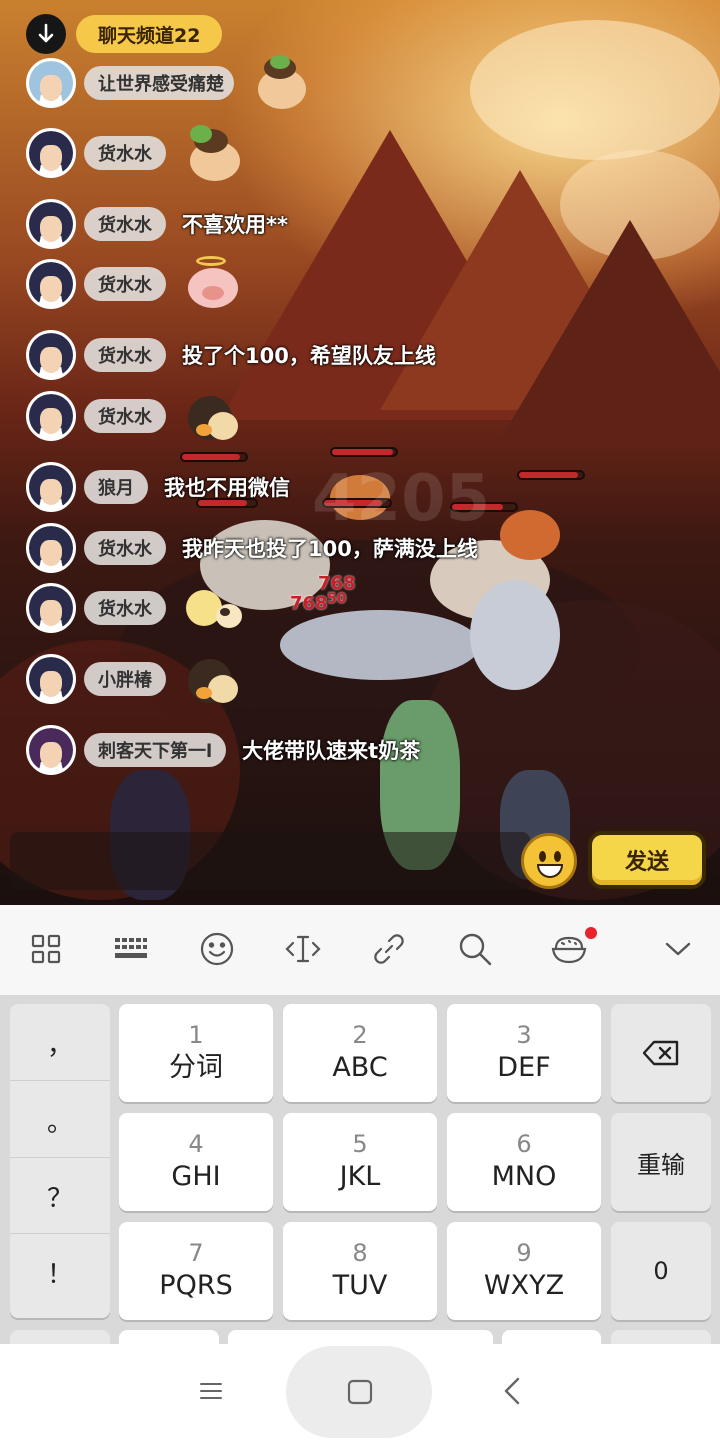 The image size is (720, 1440). I want to click on key-1: 1 分词, so click(196, 1053).